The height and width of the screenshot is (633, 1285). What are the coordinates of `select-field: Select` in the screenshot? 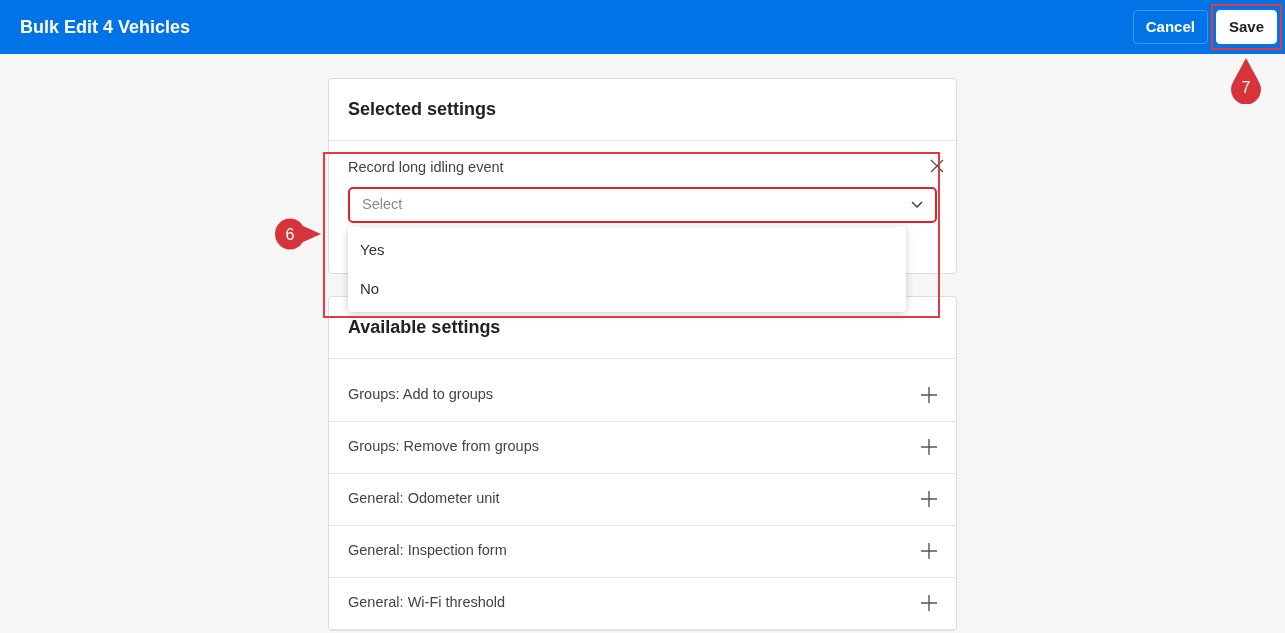 It's located at (642, 204).